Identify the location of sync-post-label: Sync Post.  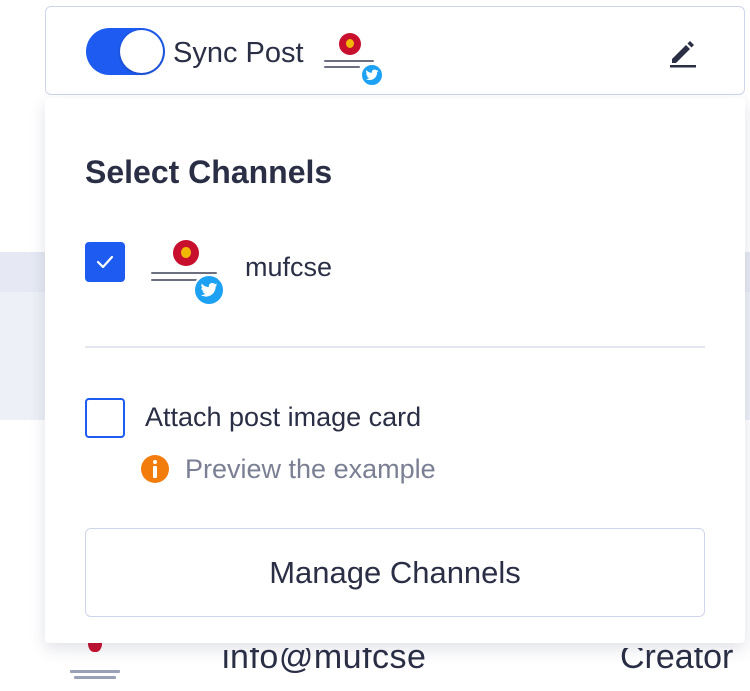
(238, 53).